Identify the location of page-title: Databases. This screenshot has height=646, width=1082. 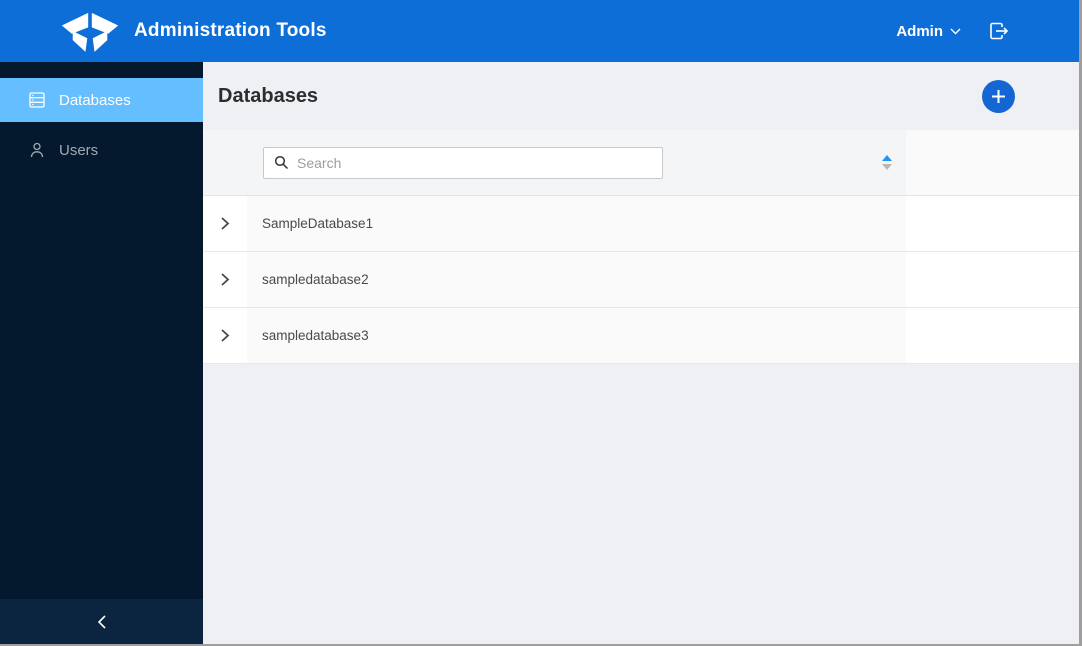
(268, 95).